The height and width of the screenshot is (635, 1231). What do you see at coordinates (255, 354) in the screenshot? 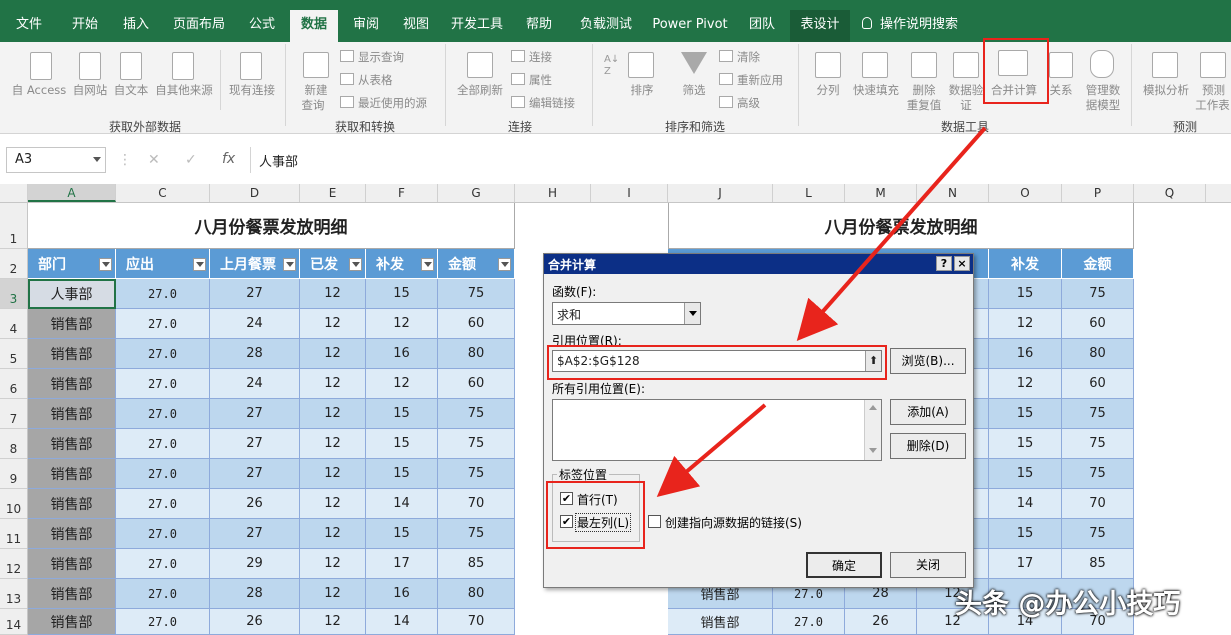
I see `table-cell: 28` at bounding box center [255, 354].